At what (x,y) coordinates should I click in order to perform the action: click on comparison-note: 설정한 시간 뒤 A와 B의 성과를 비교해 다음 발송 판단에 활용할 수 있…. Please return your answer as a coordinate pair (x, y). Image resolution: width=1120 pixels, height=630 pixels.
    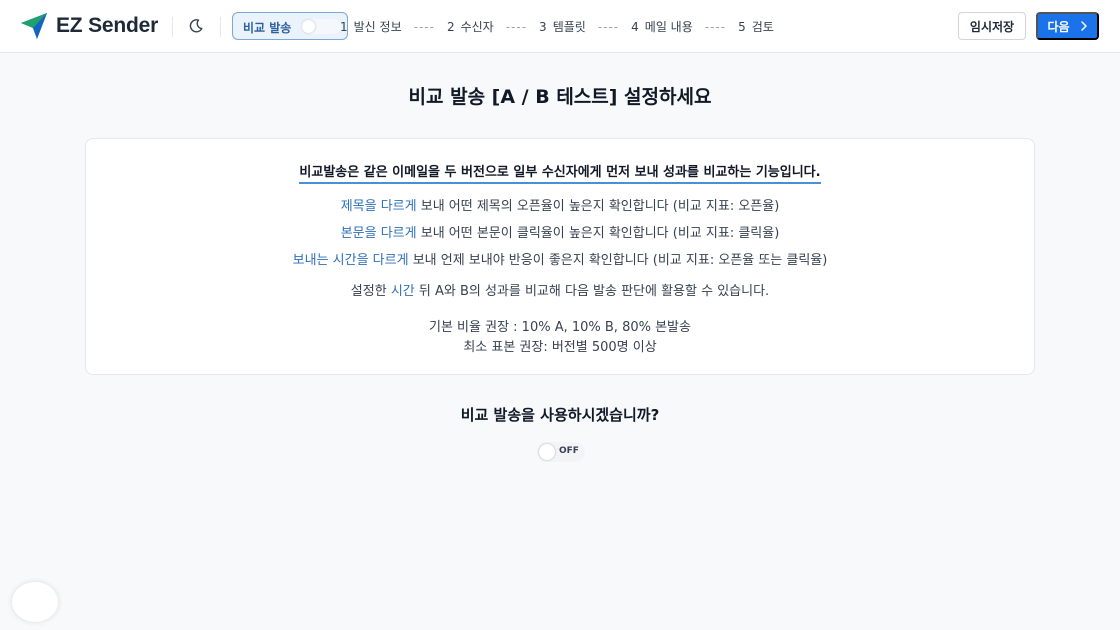
    Looking at the image, I should click on (560, 289).